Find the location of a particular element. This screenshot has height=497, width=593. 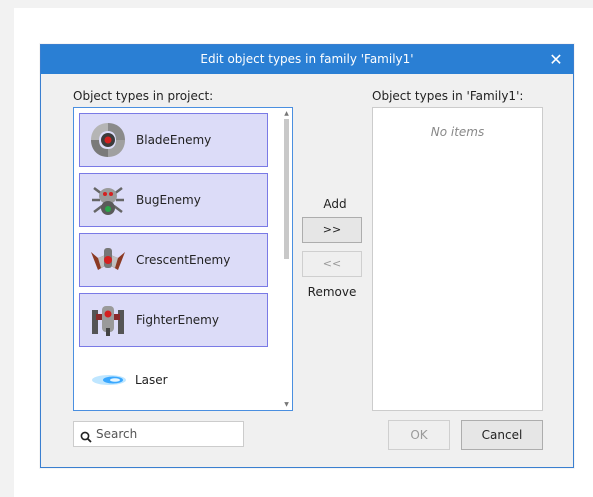

list-item-bug-enemy: BugEnemy is located at coordinates (173, 200).